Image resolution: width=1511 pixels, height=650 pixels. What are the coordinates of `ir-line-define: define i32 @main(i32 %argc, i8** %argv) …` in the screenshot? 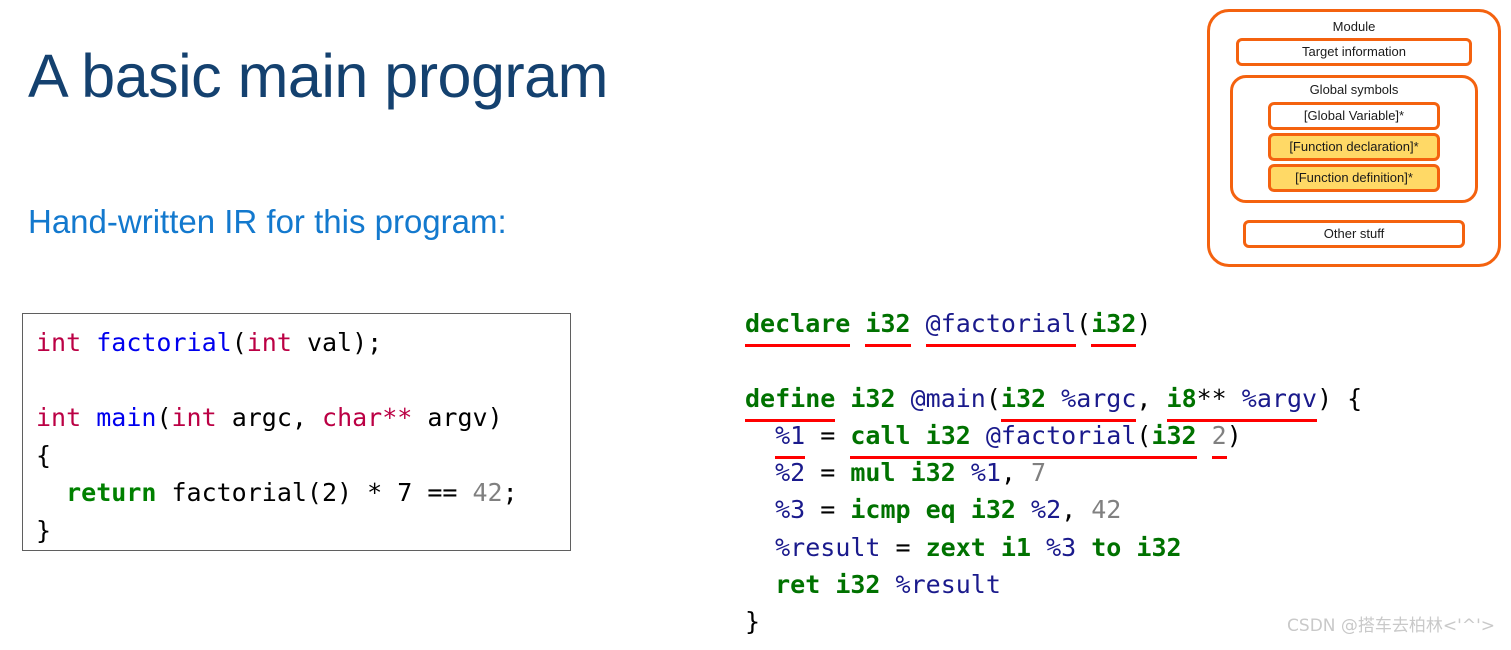 It's located at (1054, 401).